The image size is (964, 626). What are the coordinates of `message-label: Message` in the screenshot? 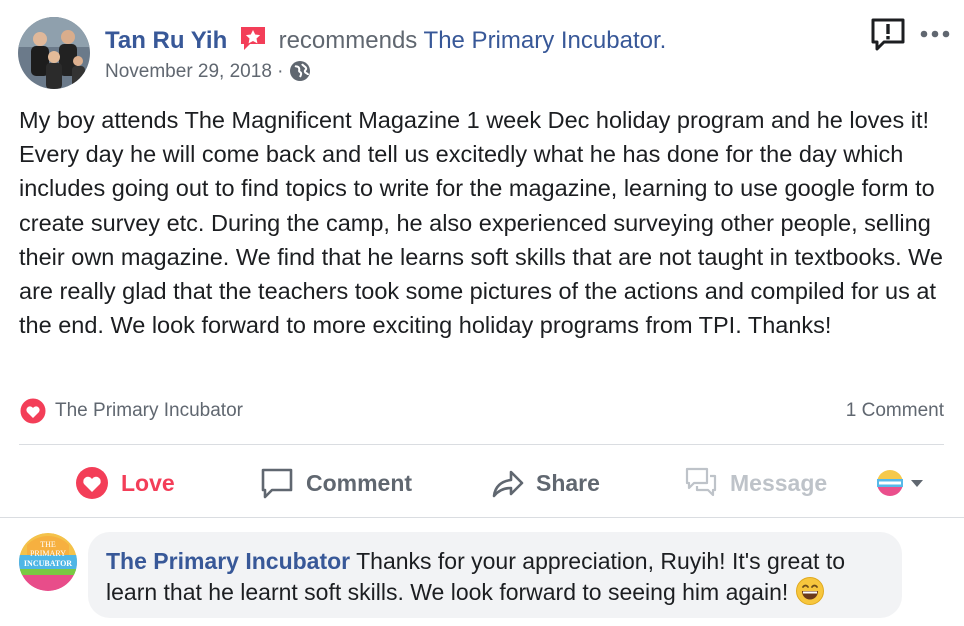 It's located at (779, 482).